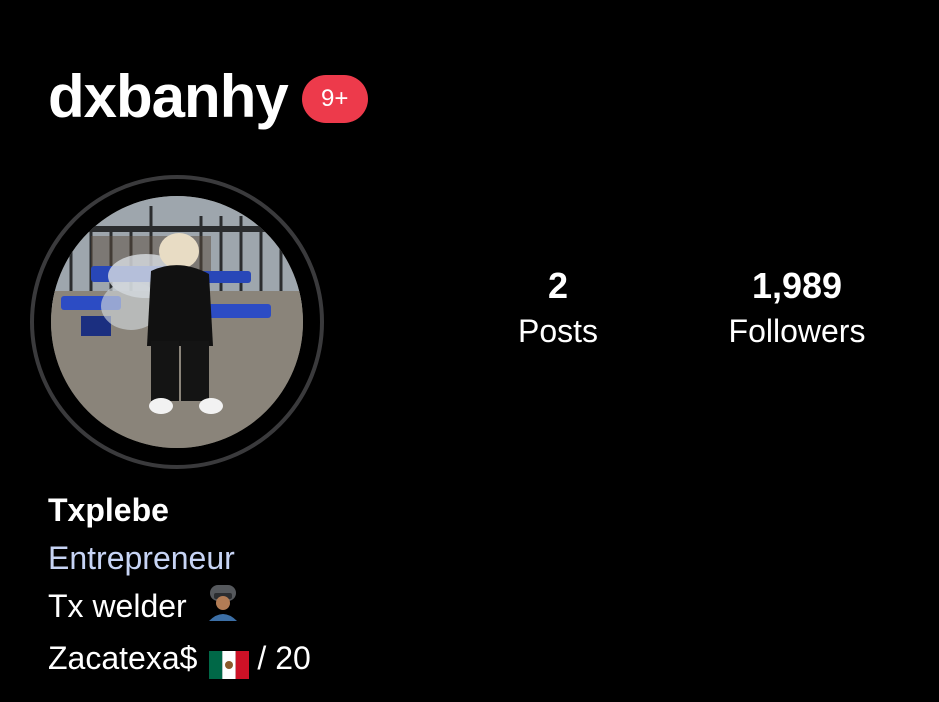 This screenshot has width=939, height=702. I want to click on posts-stat: 2 Posts, so click(558, 308).